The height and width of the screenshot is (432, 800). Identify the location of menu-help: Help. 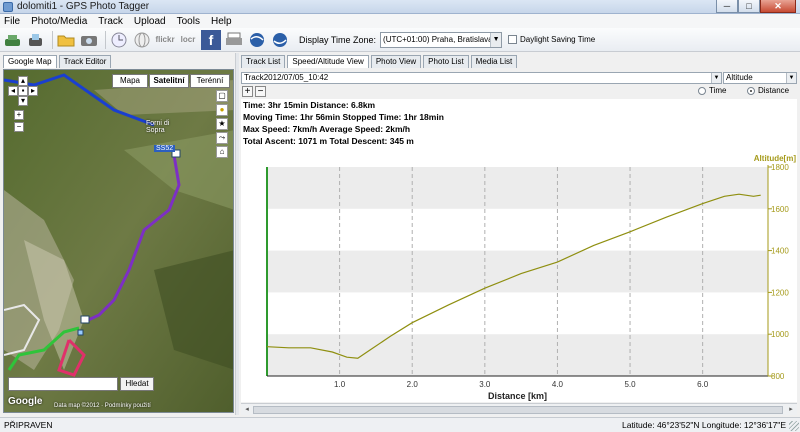
(221, 21).